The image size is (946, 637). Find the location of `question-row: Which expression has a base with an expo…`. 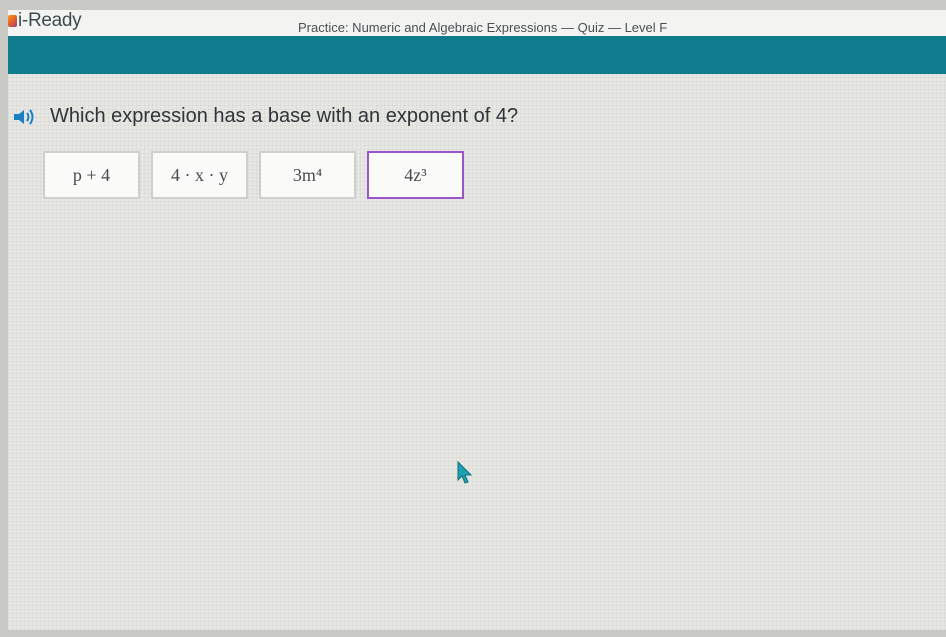

question-row: Which expression has a base with an expo… is located at coordinates (265, 116).